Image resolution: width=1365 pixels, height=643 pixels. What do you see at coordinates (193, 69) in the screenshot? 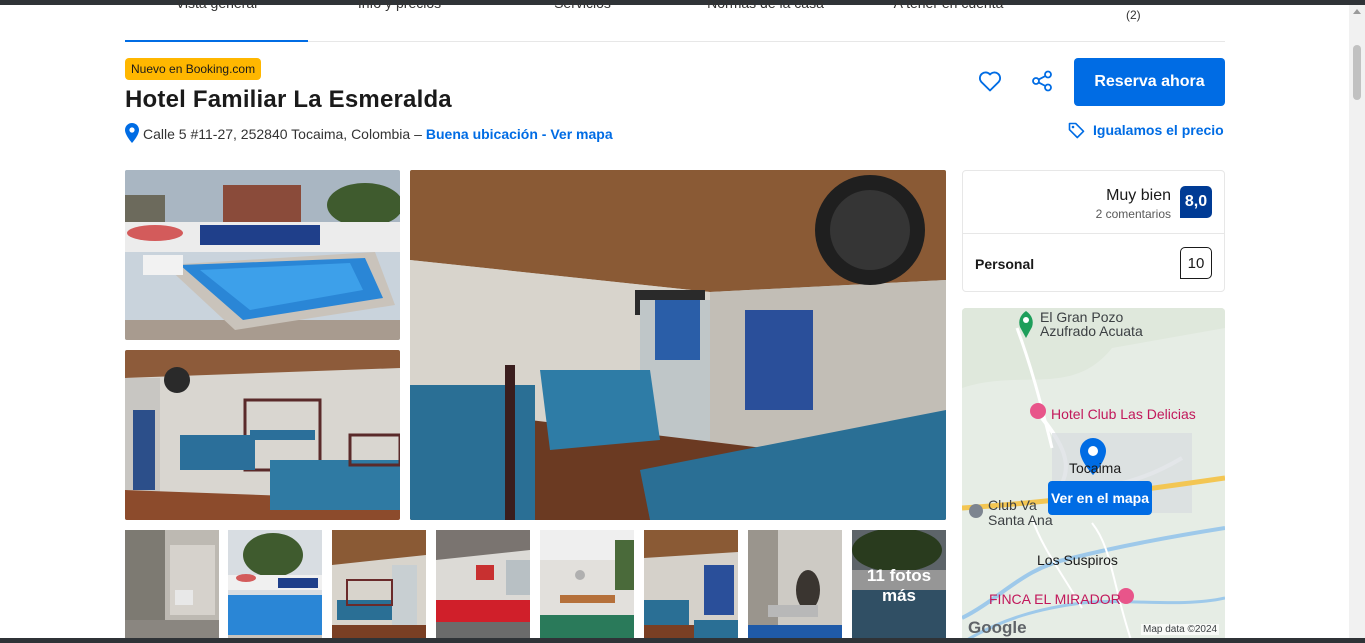
I see `new-on-booking-badge: Nuevo en Booking.com` at bounding box center [193, 69].